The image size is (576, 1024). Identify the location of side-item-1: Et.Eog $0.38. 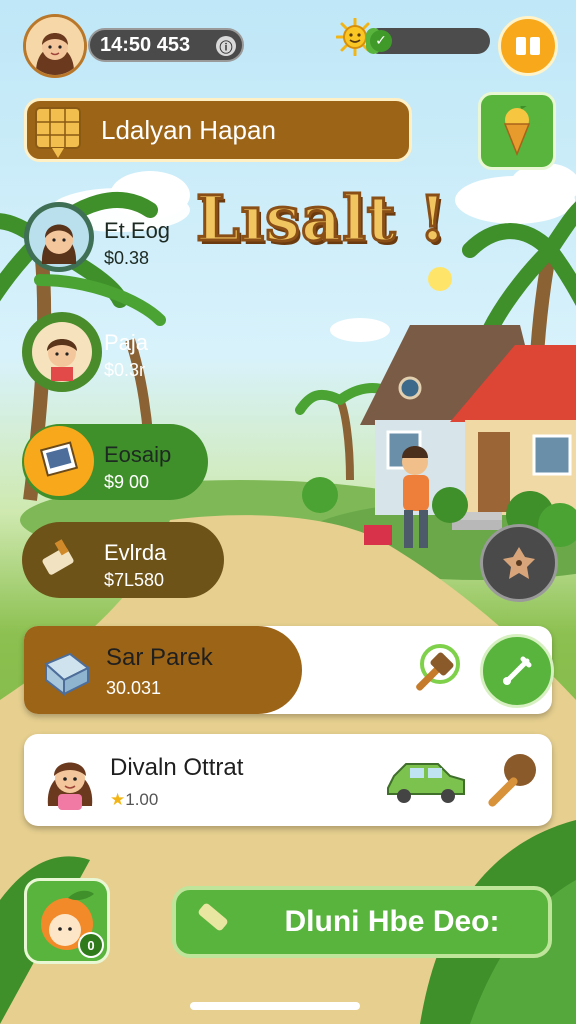
(109, 238).